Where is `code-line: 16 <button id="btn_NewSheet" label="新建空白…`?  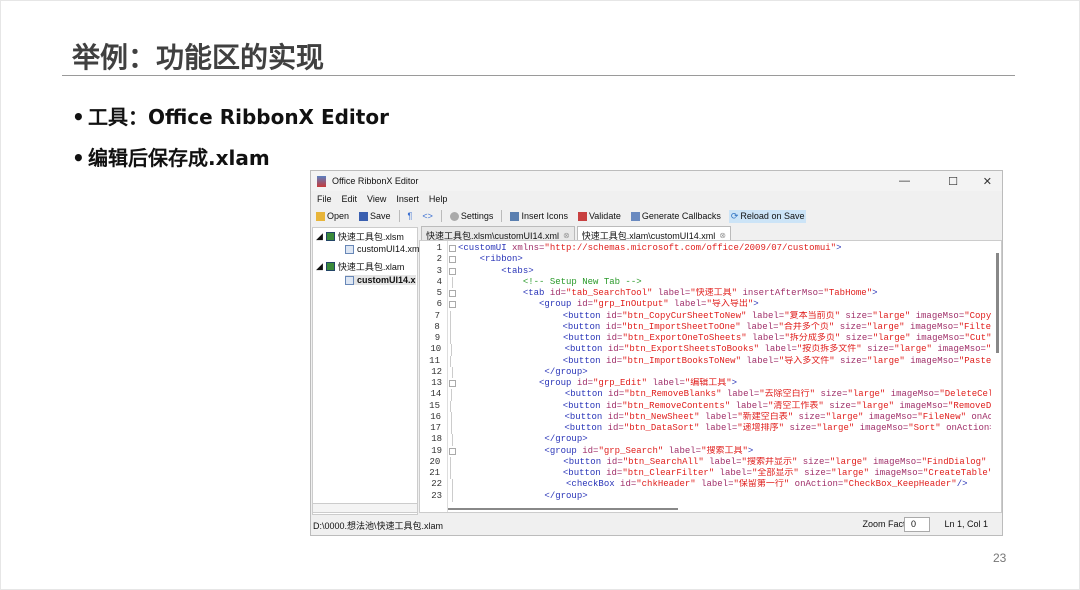 code-line: 16 <button id="btn_NewSheet" label="新建空白… is located at coordinates (705, 417).